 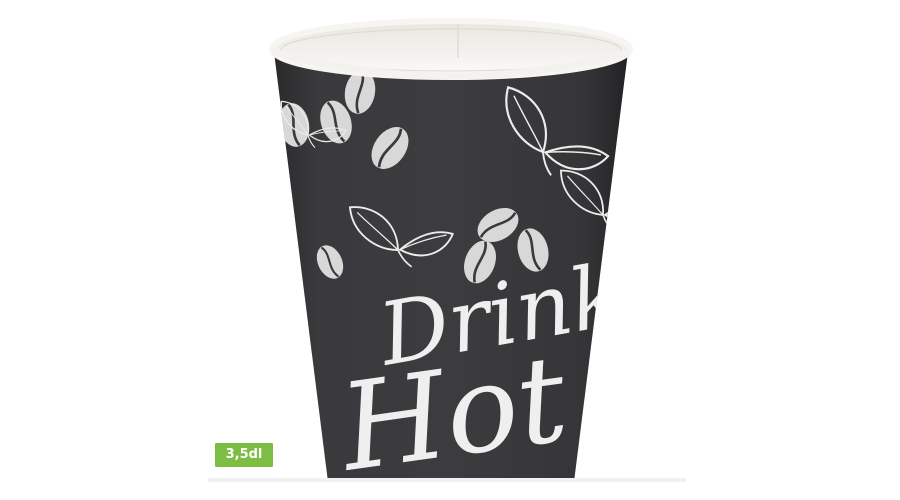 What do you see at coordinates (244, 455) in the screenshot?
I see `size-badge: 3,5dl` at bounding box center [244, 455].